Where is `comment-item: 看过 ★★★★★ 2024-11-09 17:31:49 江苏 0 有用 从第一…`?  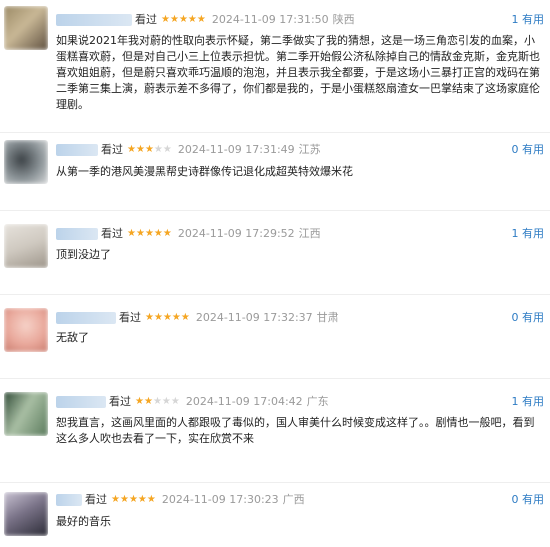
comment-item: 看过 ★★★★★ 2024-11-09 17:31:49 江苏 0 有用 从第一… is located at coordinates (275, 171).